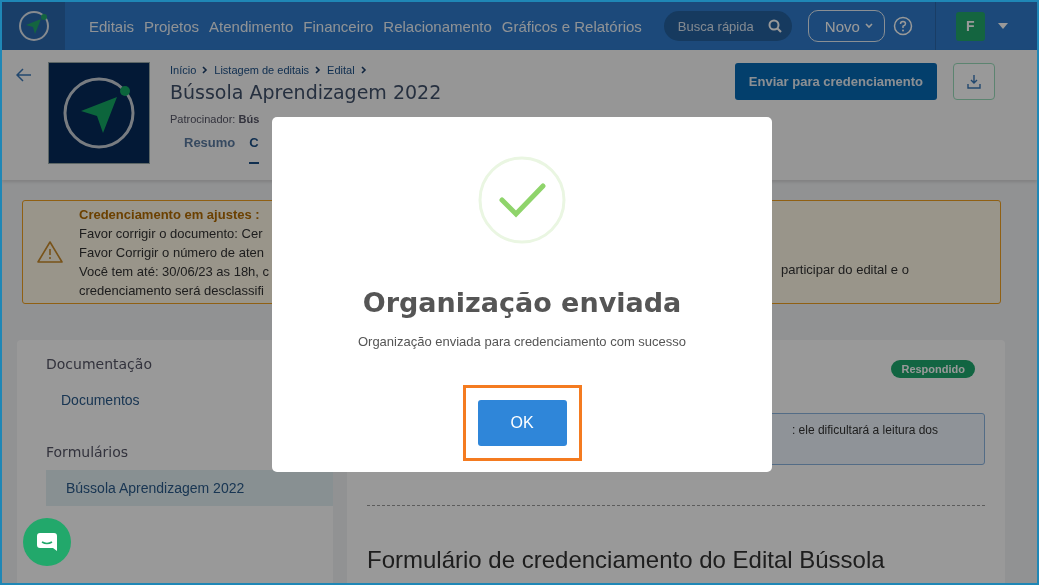 The image size is (1039, 585). What do you see at coordinates (50, 252) in the screenshot?
I see `warning-icon` at bounding box center [50, 252].